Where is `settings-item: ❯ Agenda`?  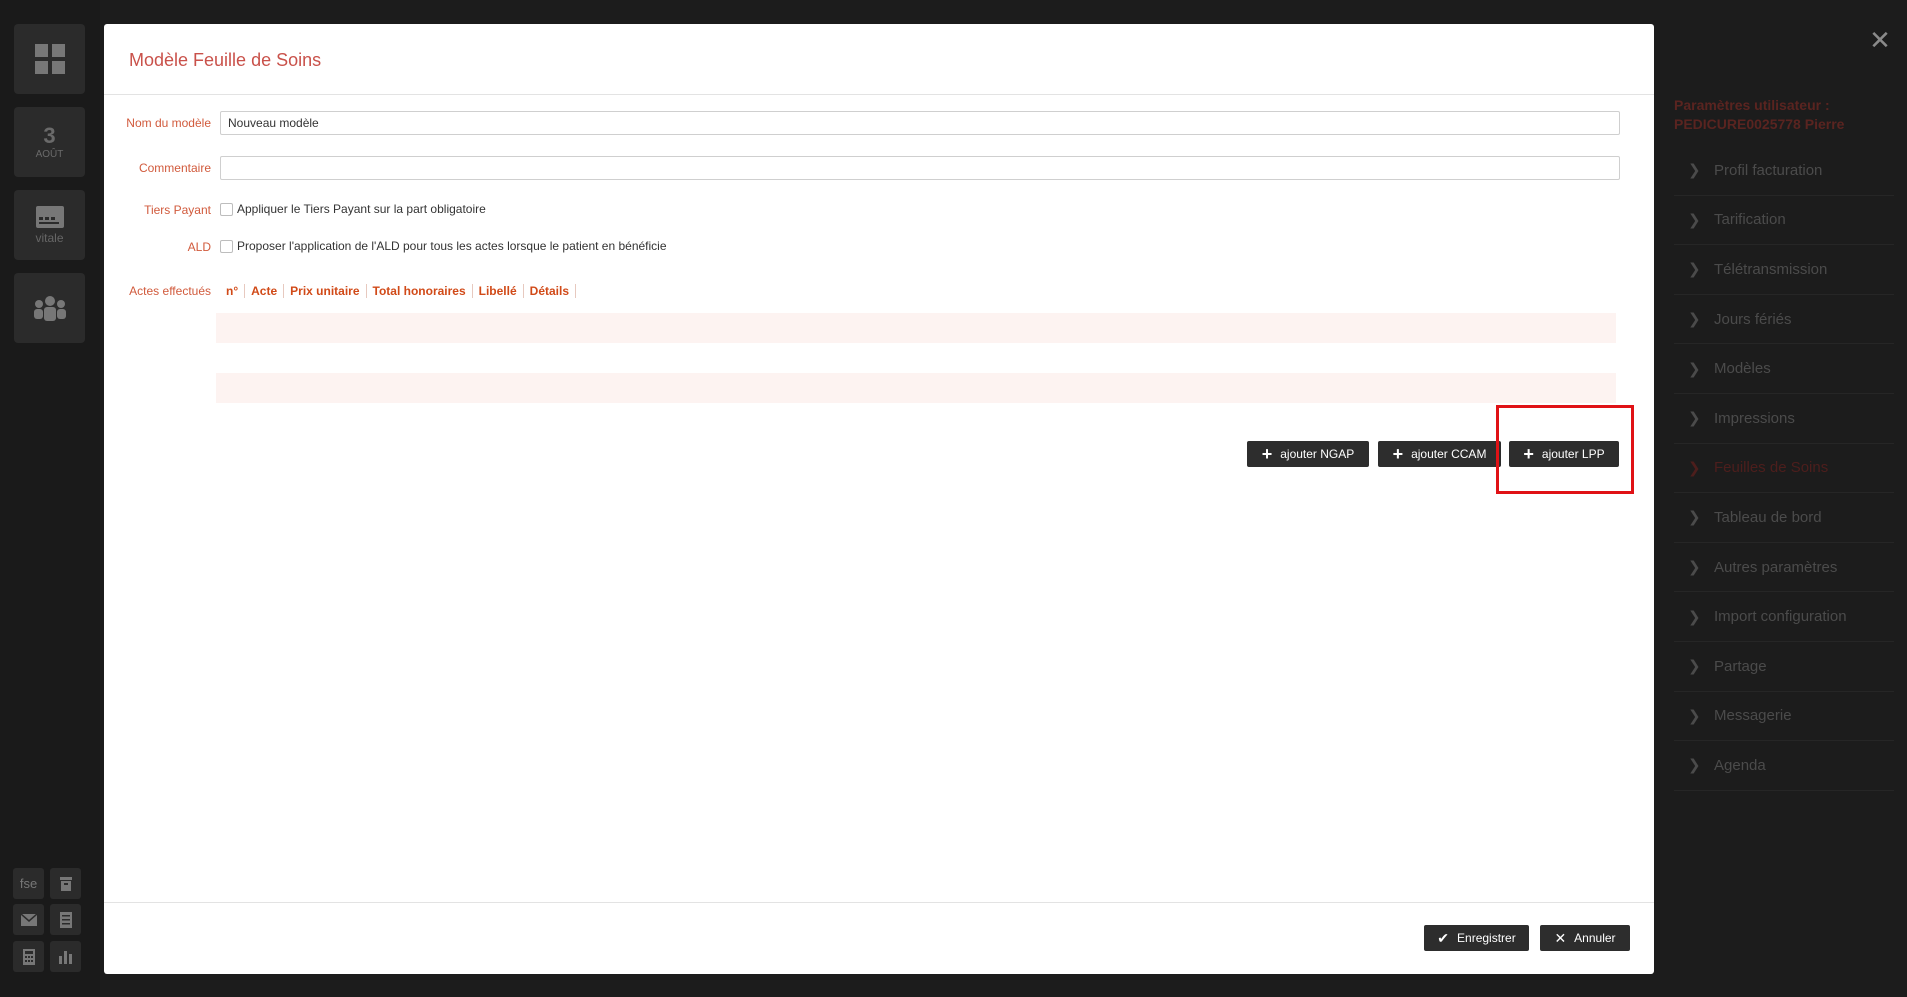
settings-item: ❯ Agenda is located at coordinates (1784, 766).